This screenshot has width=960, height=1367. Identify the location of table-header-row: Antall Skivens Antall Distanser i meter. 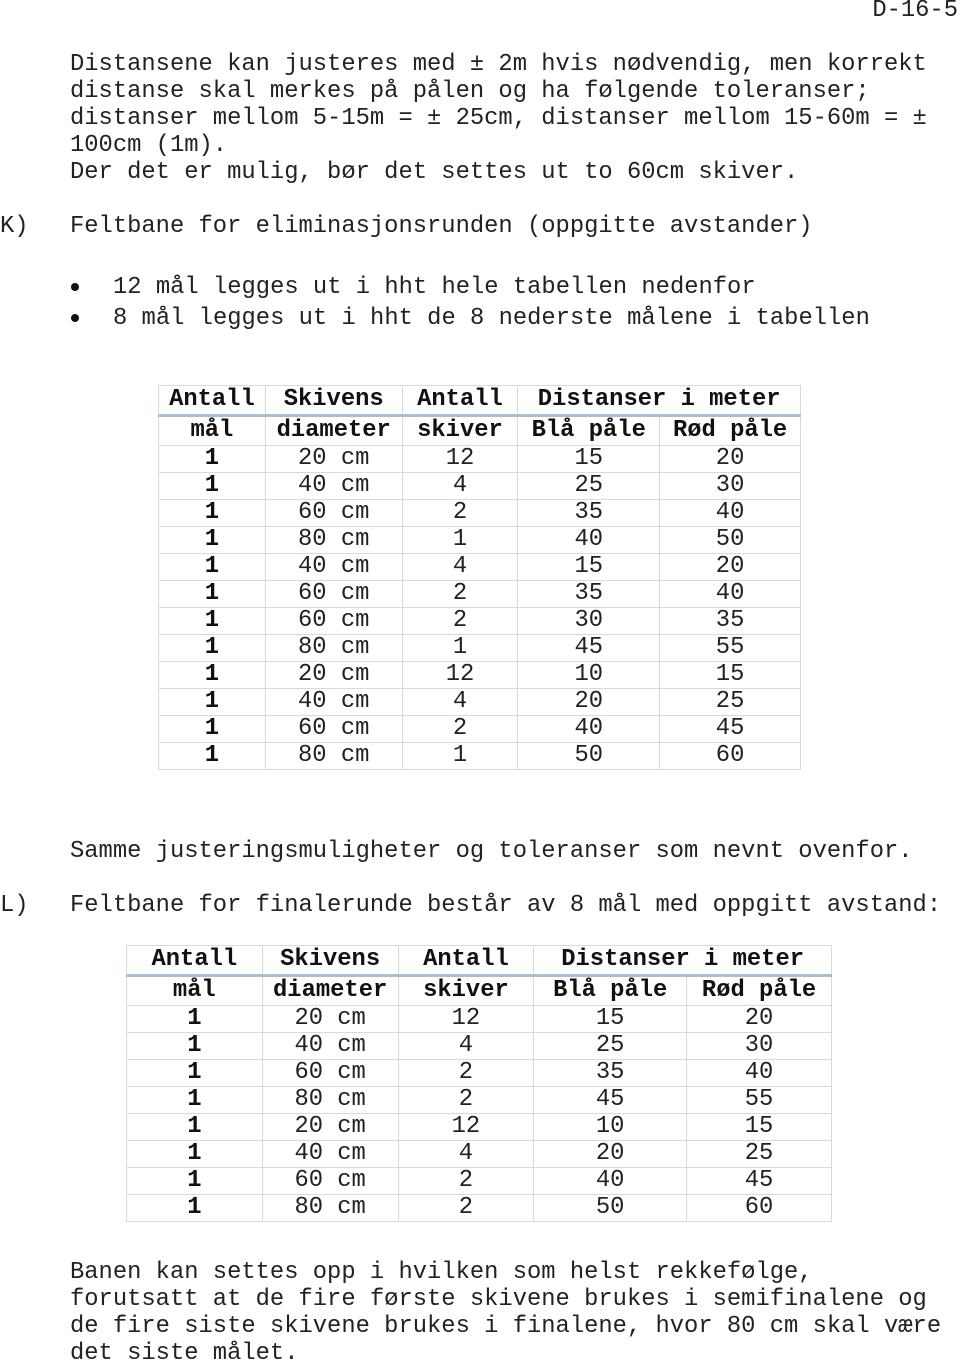
(479, 401).